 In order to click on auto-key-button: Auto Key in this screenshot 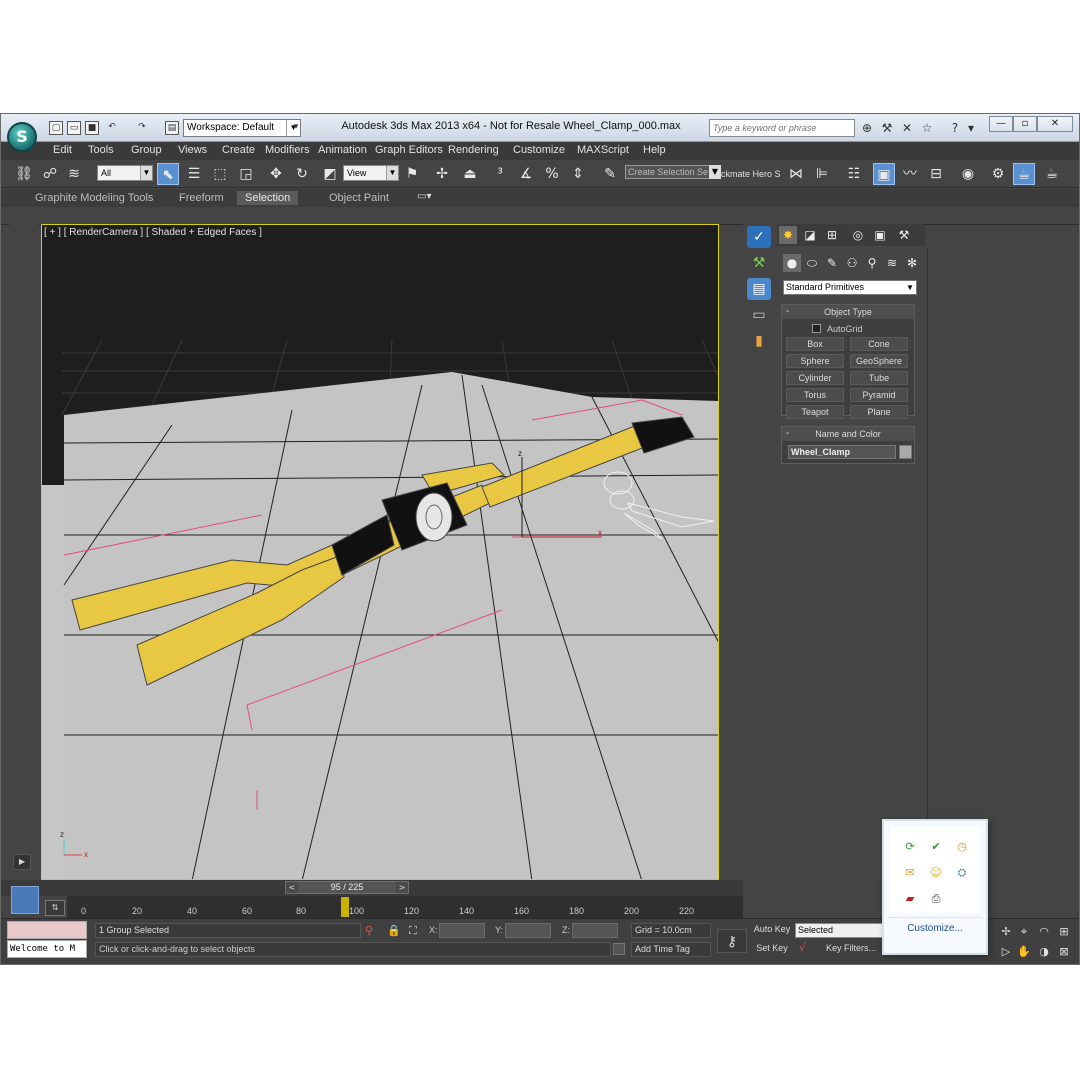, I will do `click(772, 930)`.